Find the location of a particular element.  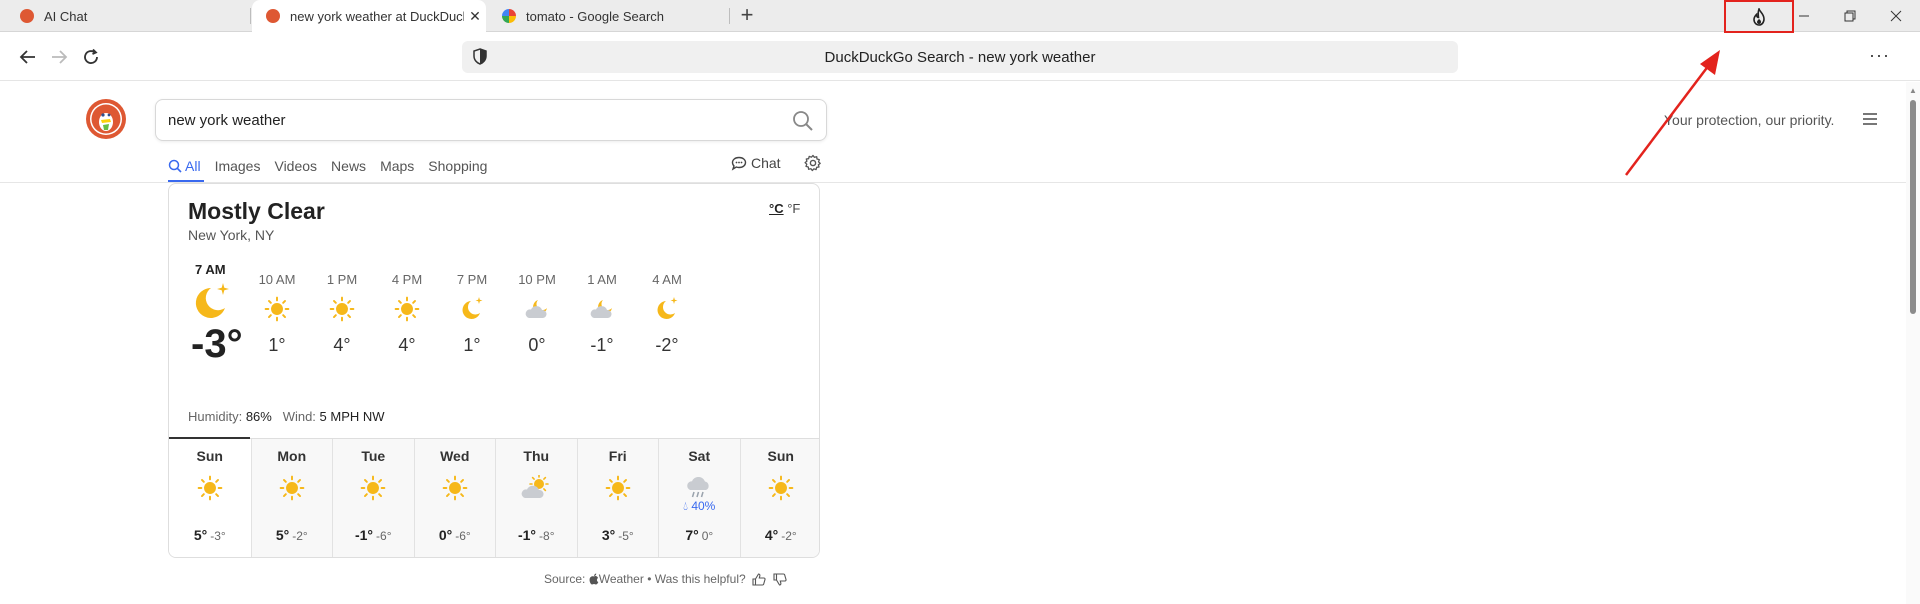

day-item: Sun 5° -3° is located at coordinates (210, 498).